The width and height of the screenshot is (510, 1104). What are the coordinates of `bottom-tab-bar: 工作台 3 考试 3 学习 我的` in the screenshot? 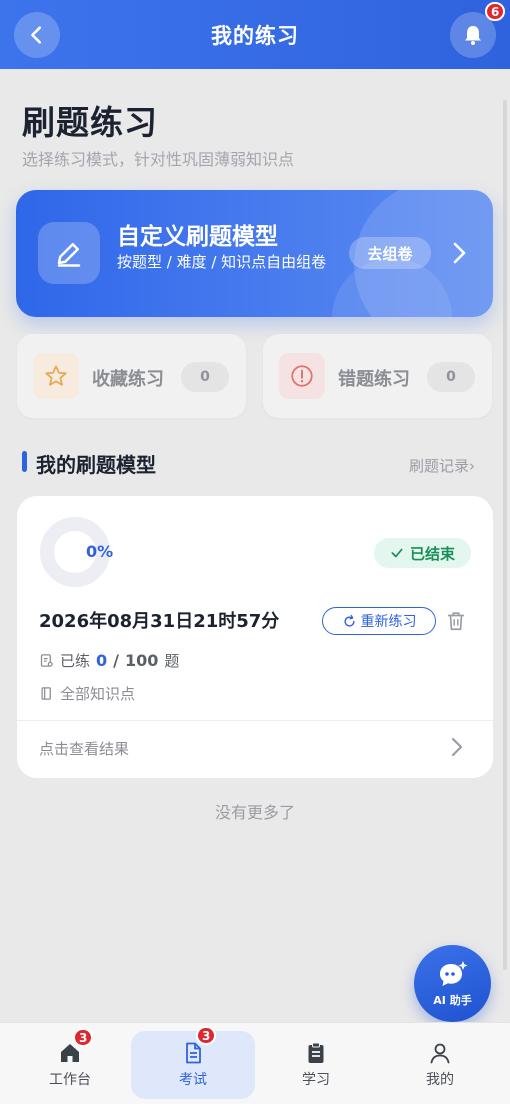 It's located at (255, 1063).